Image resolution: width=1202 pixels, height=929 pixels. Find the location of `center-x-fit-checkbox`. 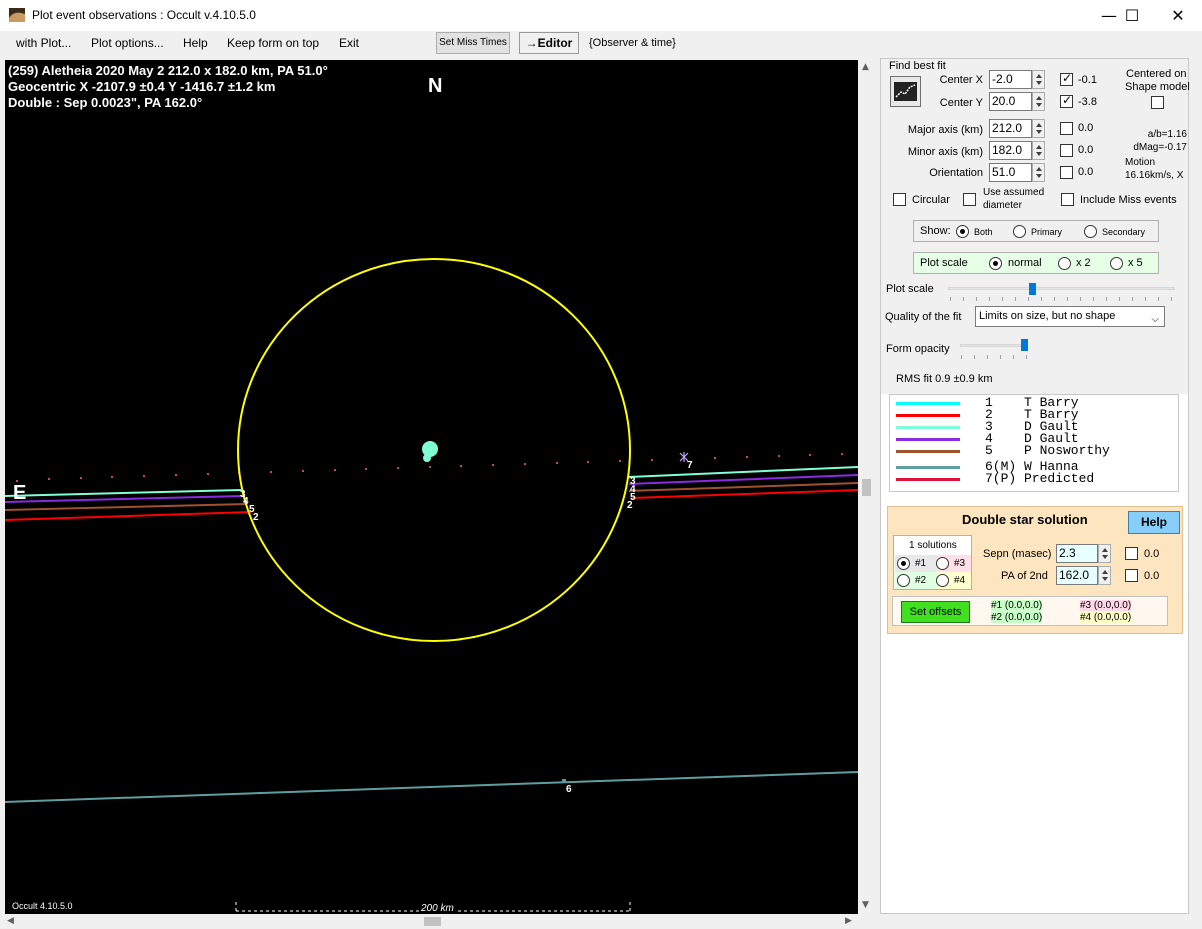

center-x-fit-checkbox is located at coordinates (1066, 78).